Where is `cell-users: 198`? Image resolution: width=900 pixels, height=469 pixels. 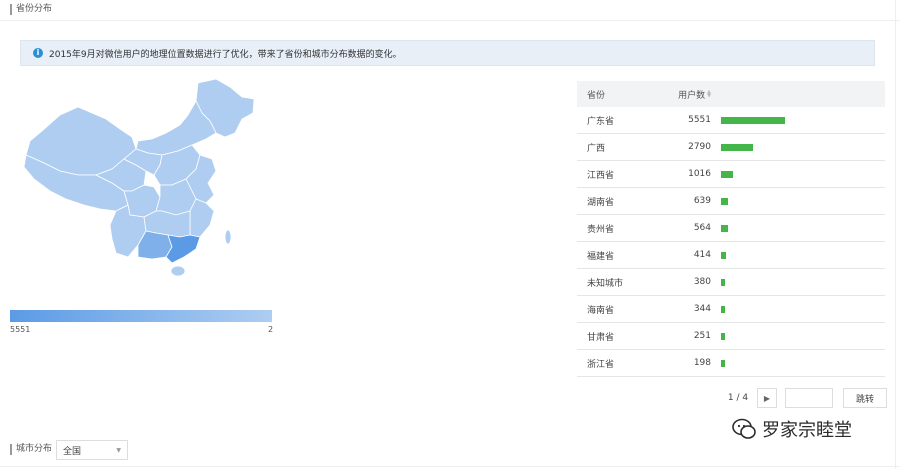
cell-users: 198 is located at coordinates (702, 363).